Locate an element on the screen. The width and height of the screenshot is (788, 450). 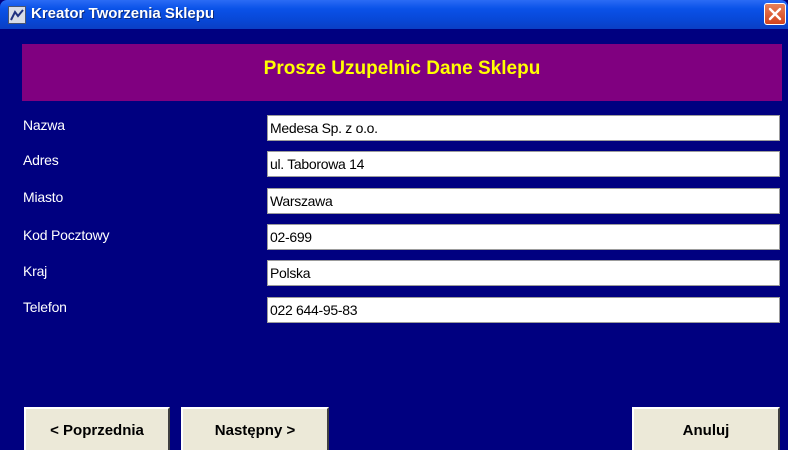
name-label: Nazwa is located at coordinates (44, 125).